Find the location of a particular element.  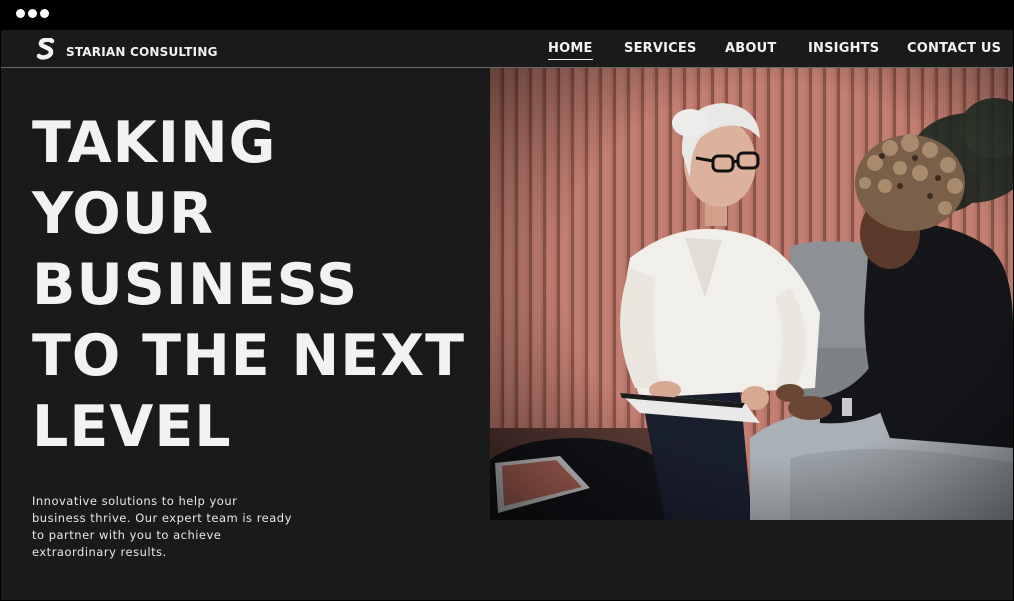

nav-item-about: ABOUT is located at coordinates (750, 48).